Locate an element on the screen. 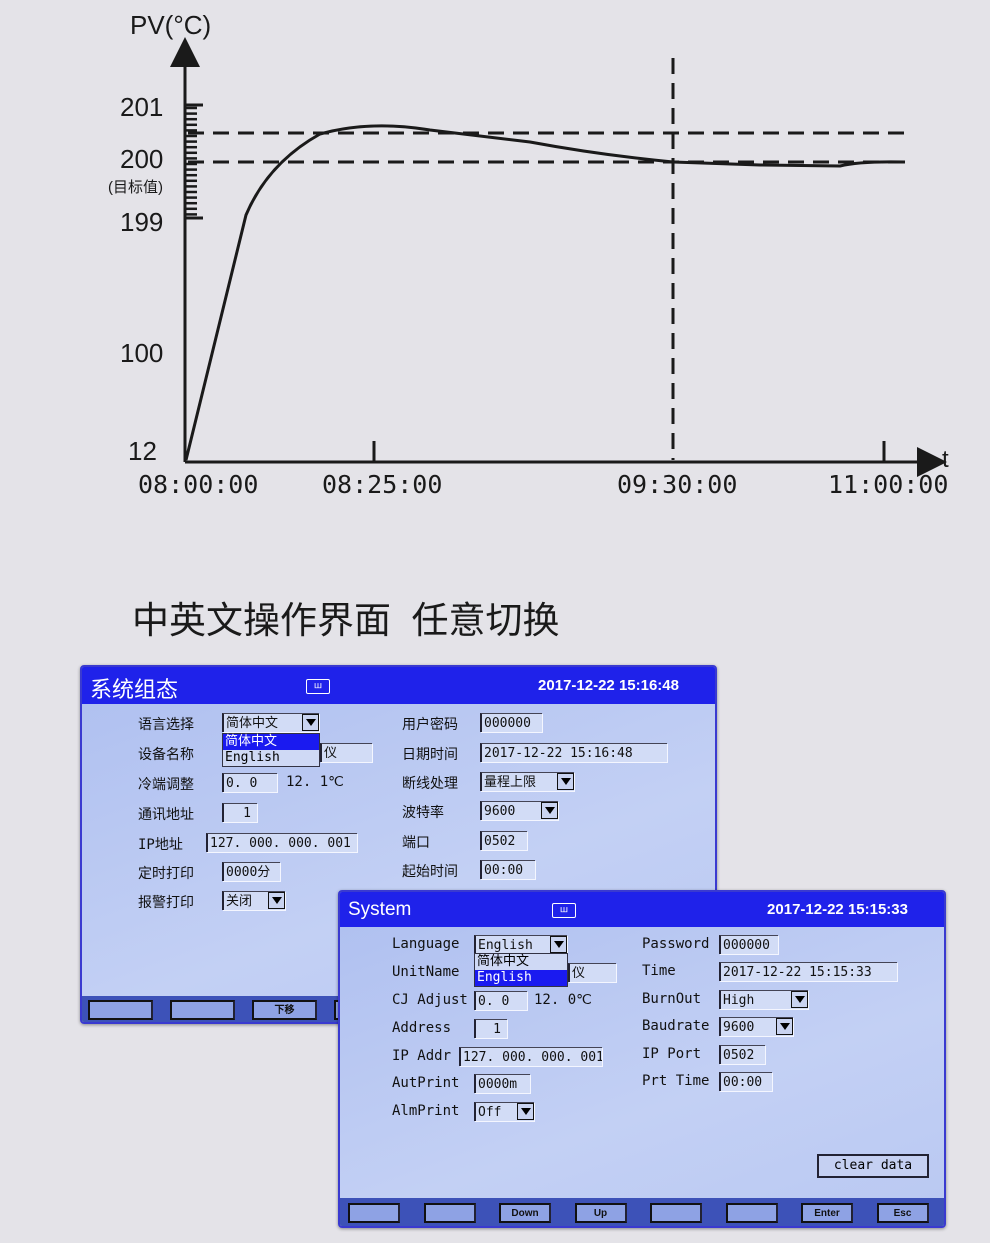 This screenshot has width=990, height=1243. print-time-field: 00:00 is located at coordinates (745, 1081).